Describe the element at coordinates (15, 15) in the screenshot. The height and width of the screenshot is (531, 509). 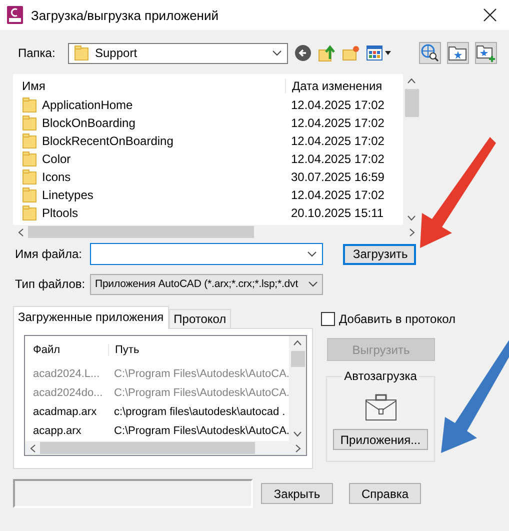
I see `app-icon` at that location.